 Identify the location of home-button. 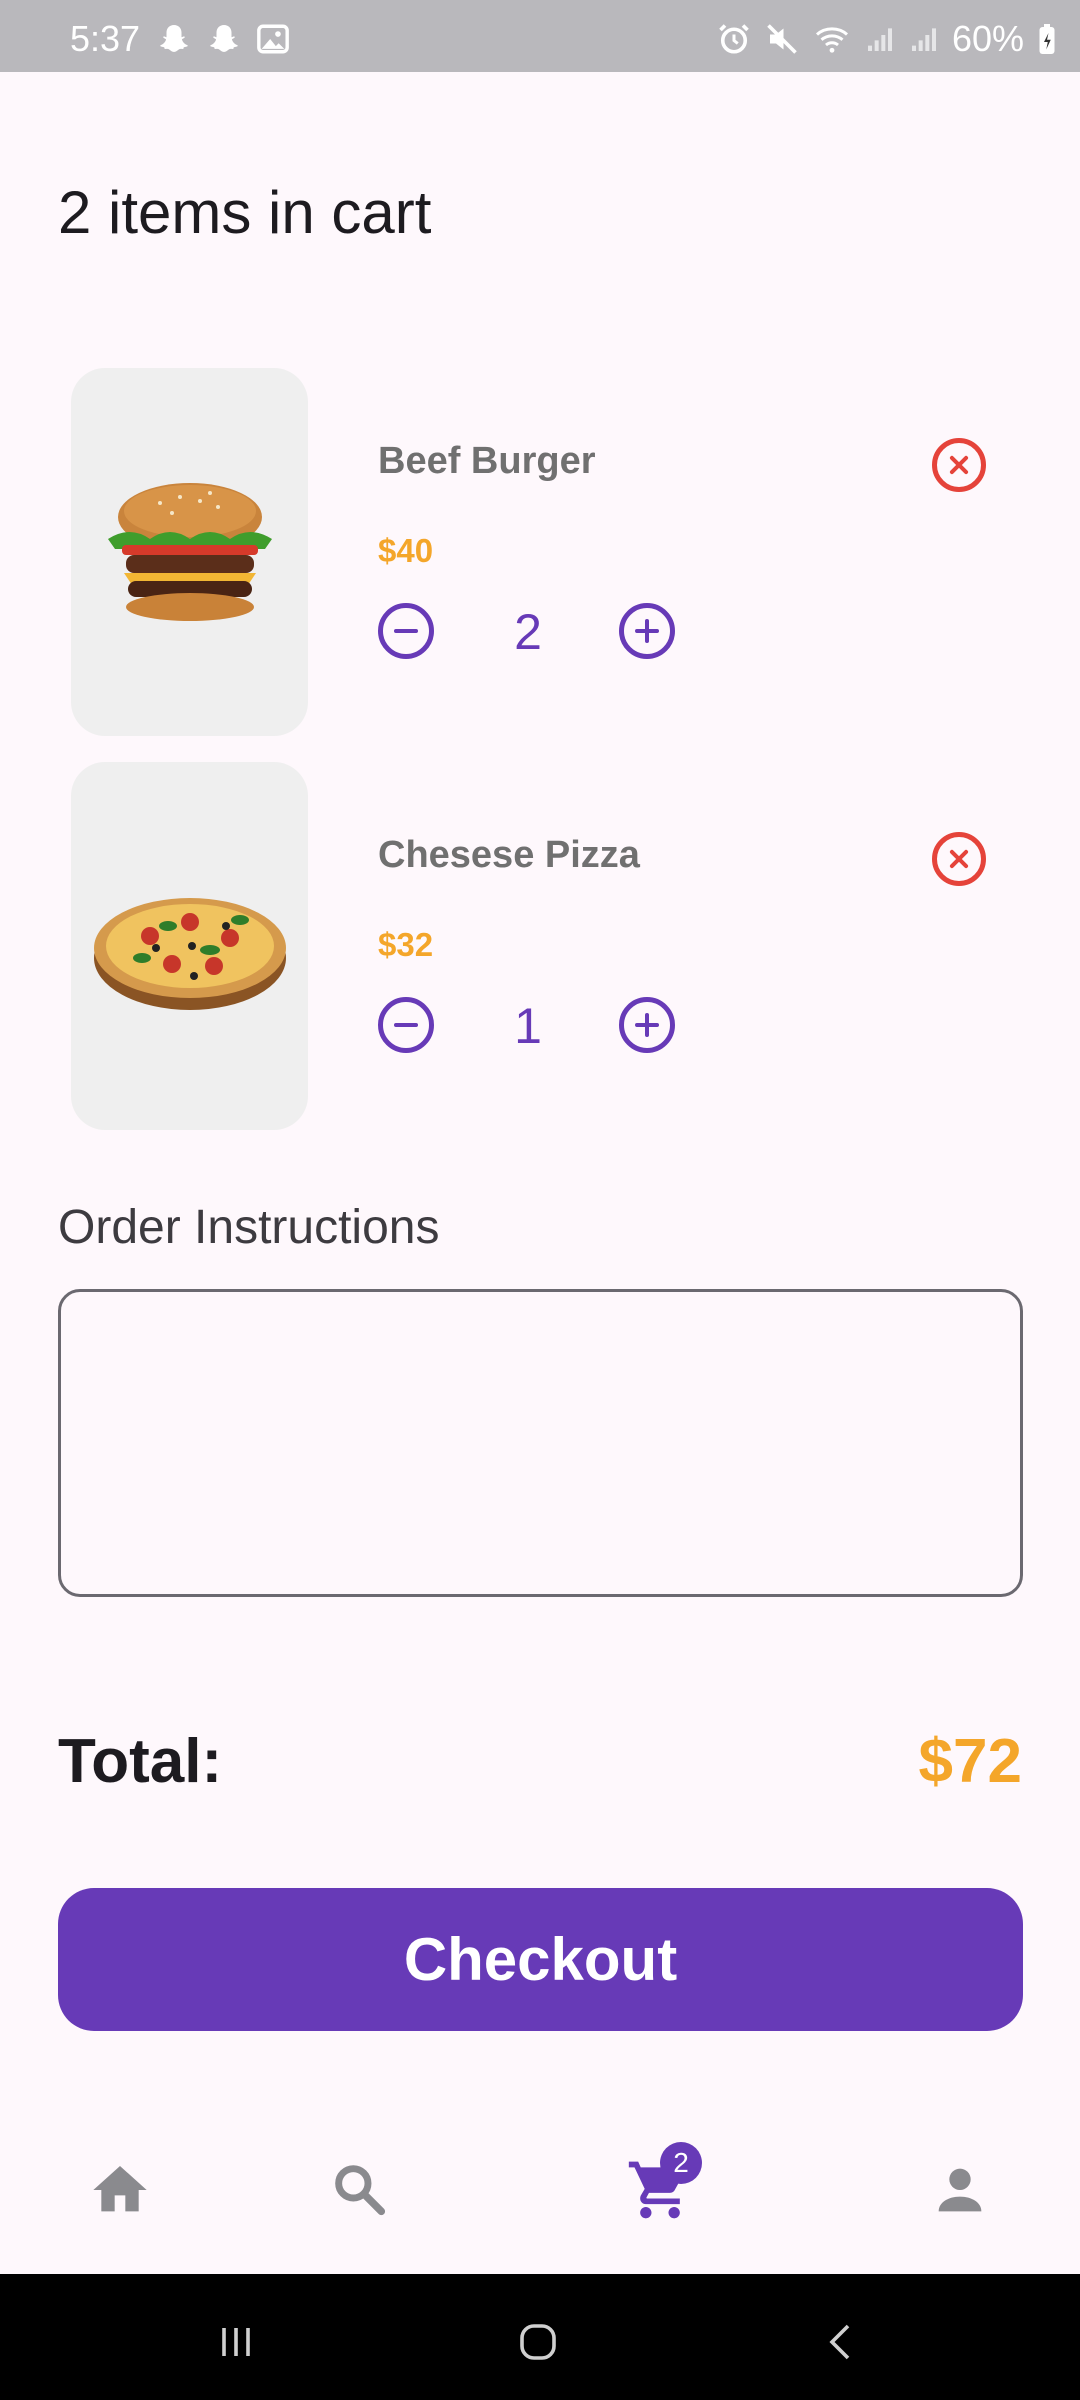
(538, 2342).